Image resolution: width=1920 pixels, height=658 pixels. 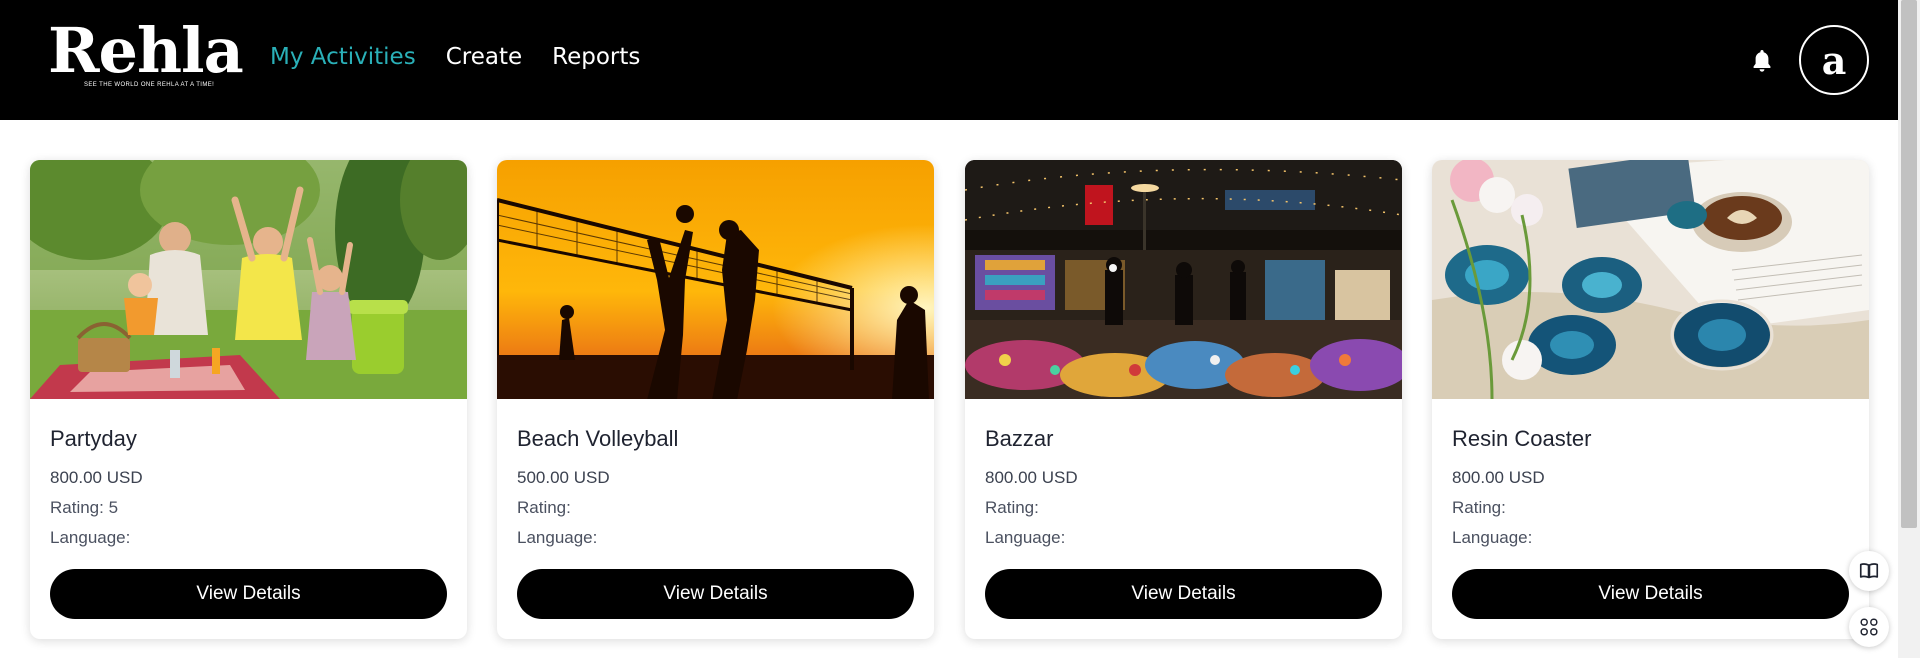 What do you see at coordinates (1762, 61) in the screenshot?
I see `bell-icon` at bounding box center [1762, 61].